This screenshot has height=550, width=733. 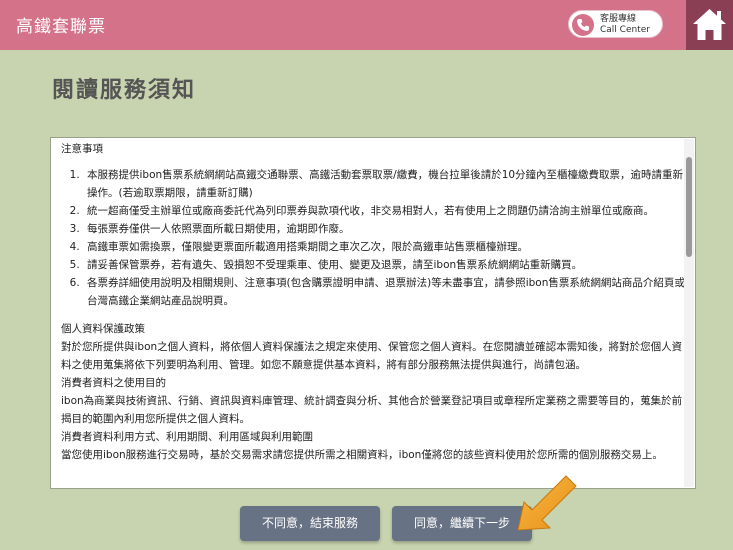 I want to click on agree-button: 同意，繼續下一步, so click(x=462, y=523).